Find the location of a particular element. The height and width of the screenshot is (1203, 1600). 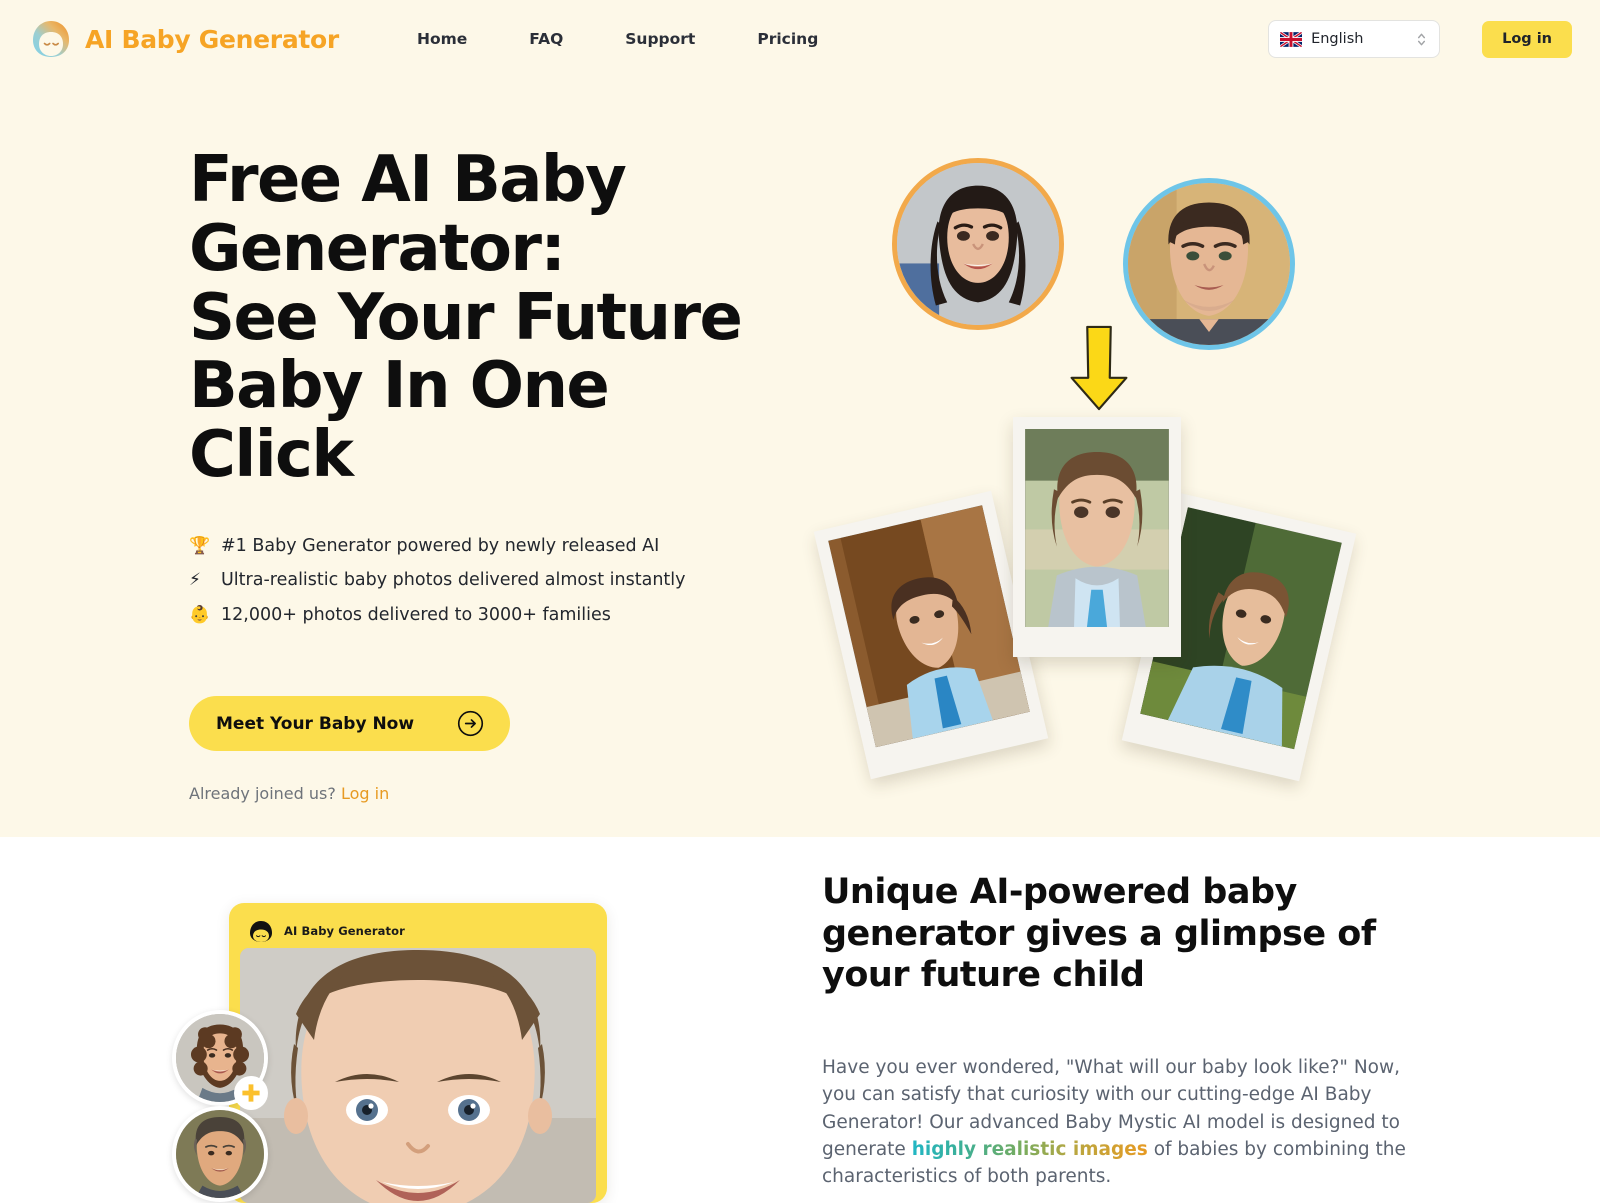

plus-badge is located at coordinates (251, 1093).